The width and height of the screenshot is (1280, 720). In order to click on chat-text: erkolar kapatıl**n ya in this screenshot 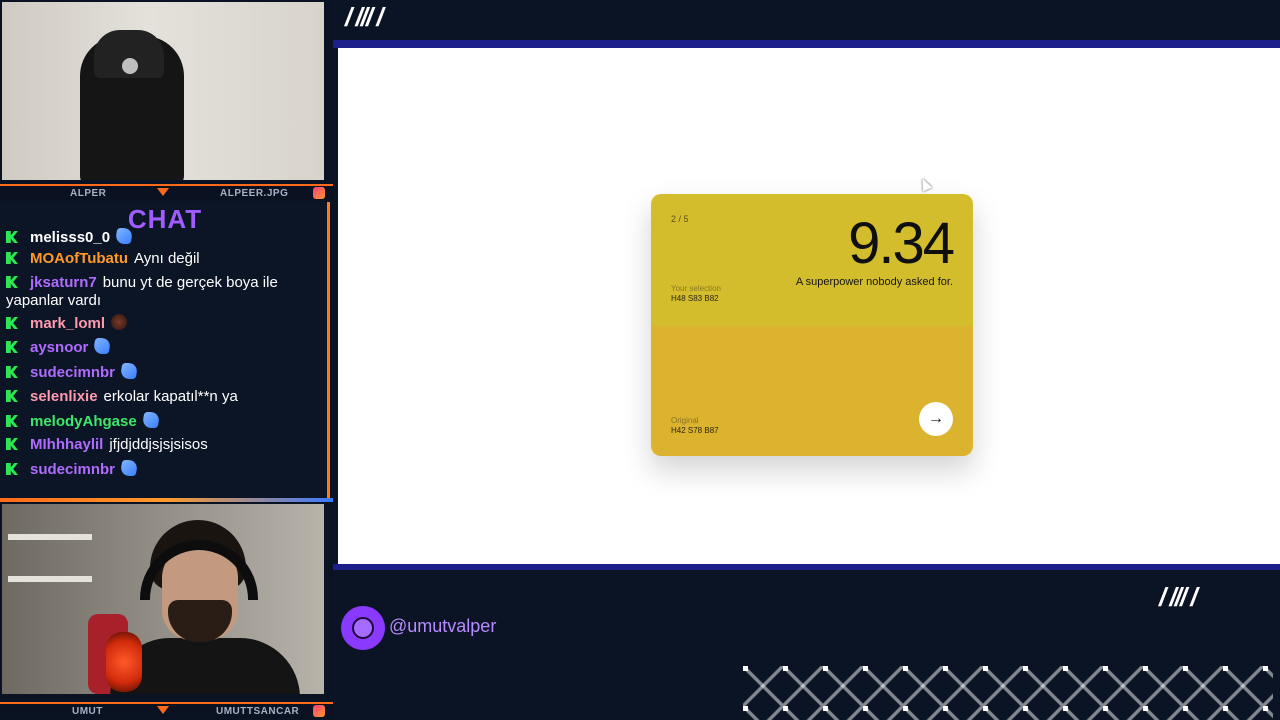, I will do `click(170, 396)`.